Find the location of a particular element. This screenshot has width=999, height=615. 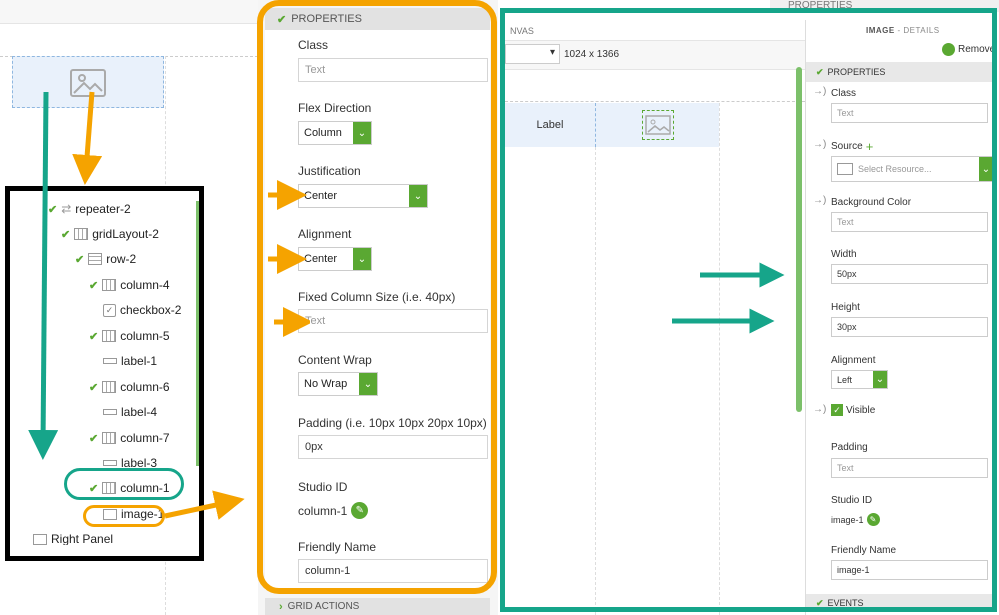

annotation-arrows-right is located at coordinates (728, 298).